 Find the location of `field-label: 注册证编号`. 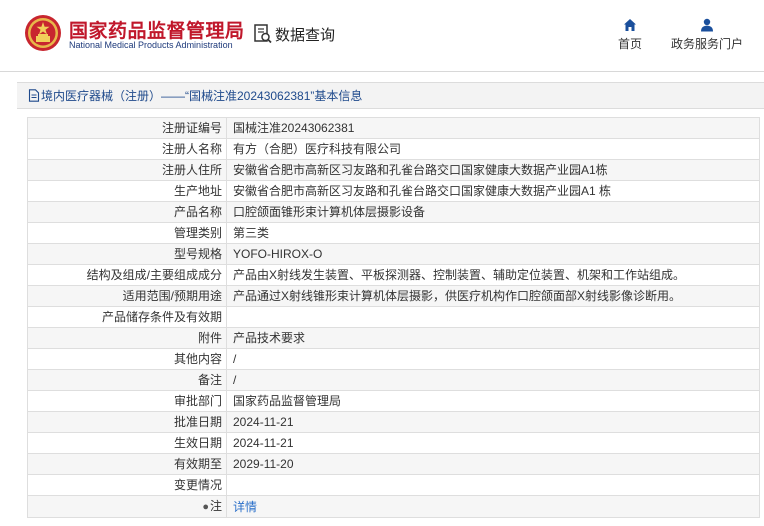

field-label: 注册证编号 is located at coordinates (127, 128).